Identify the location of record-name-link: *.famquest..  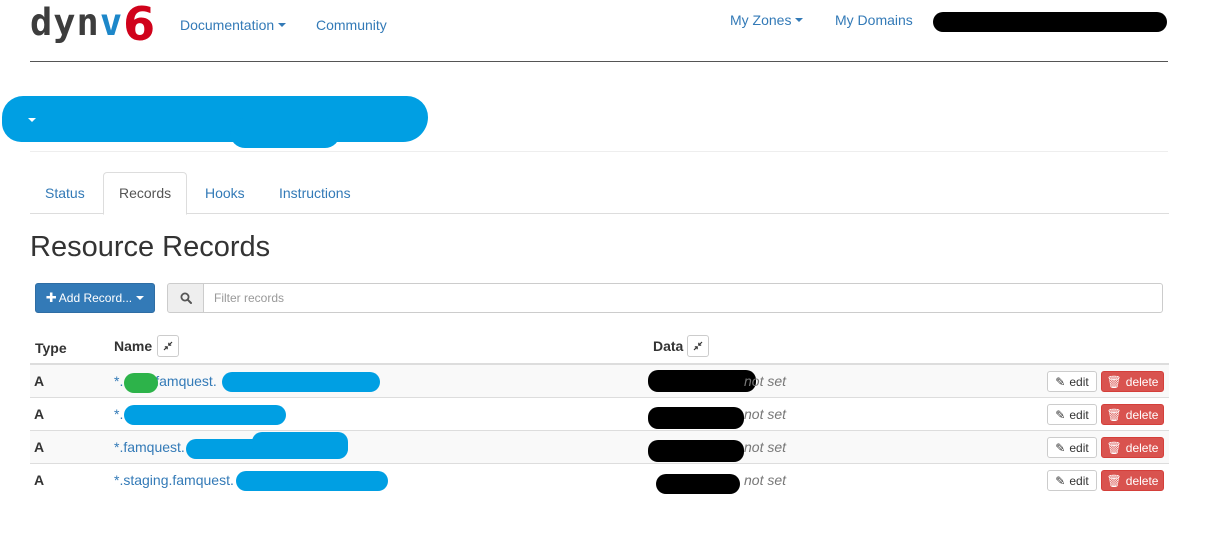
(149, 447).